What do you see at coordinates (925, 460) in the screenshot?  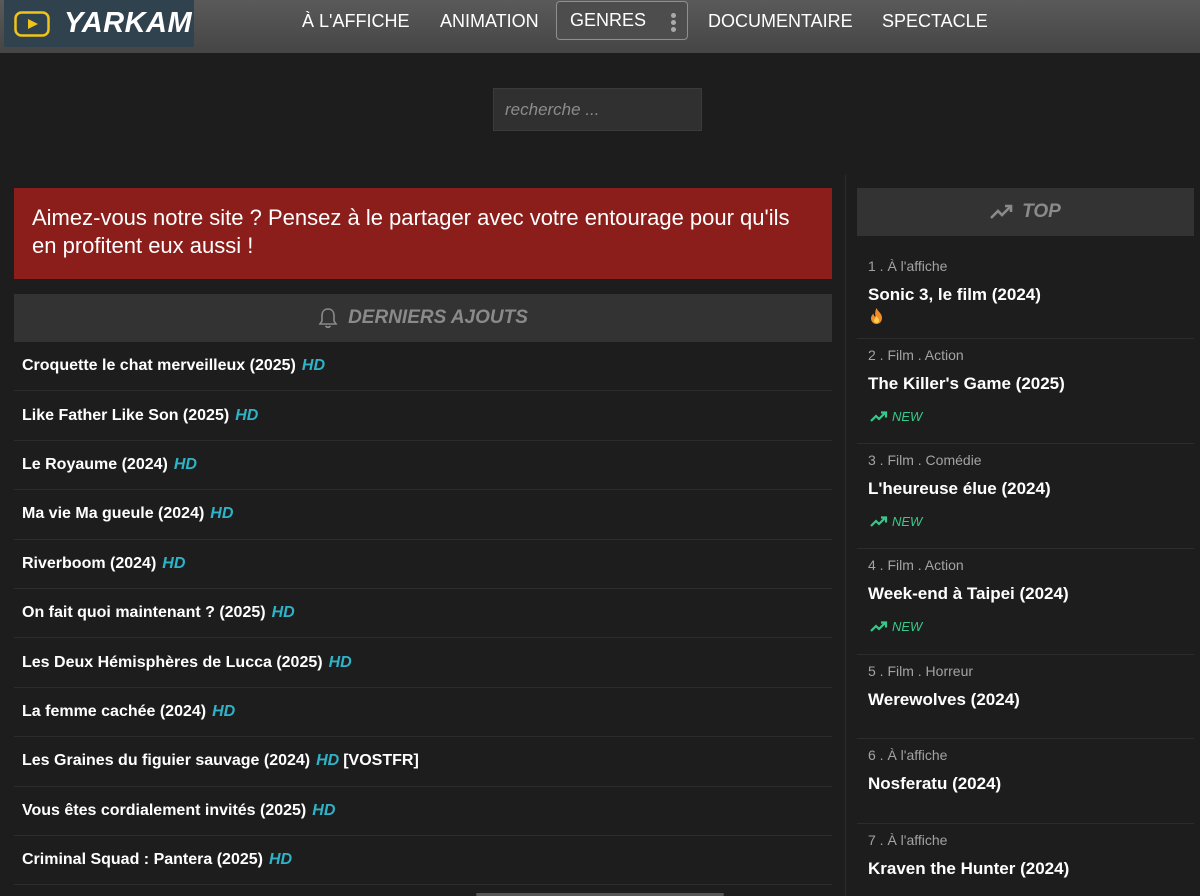 I see `top-item-meta: 3 . Film . Comédie` at bounding box center [925, 460].